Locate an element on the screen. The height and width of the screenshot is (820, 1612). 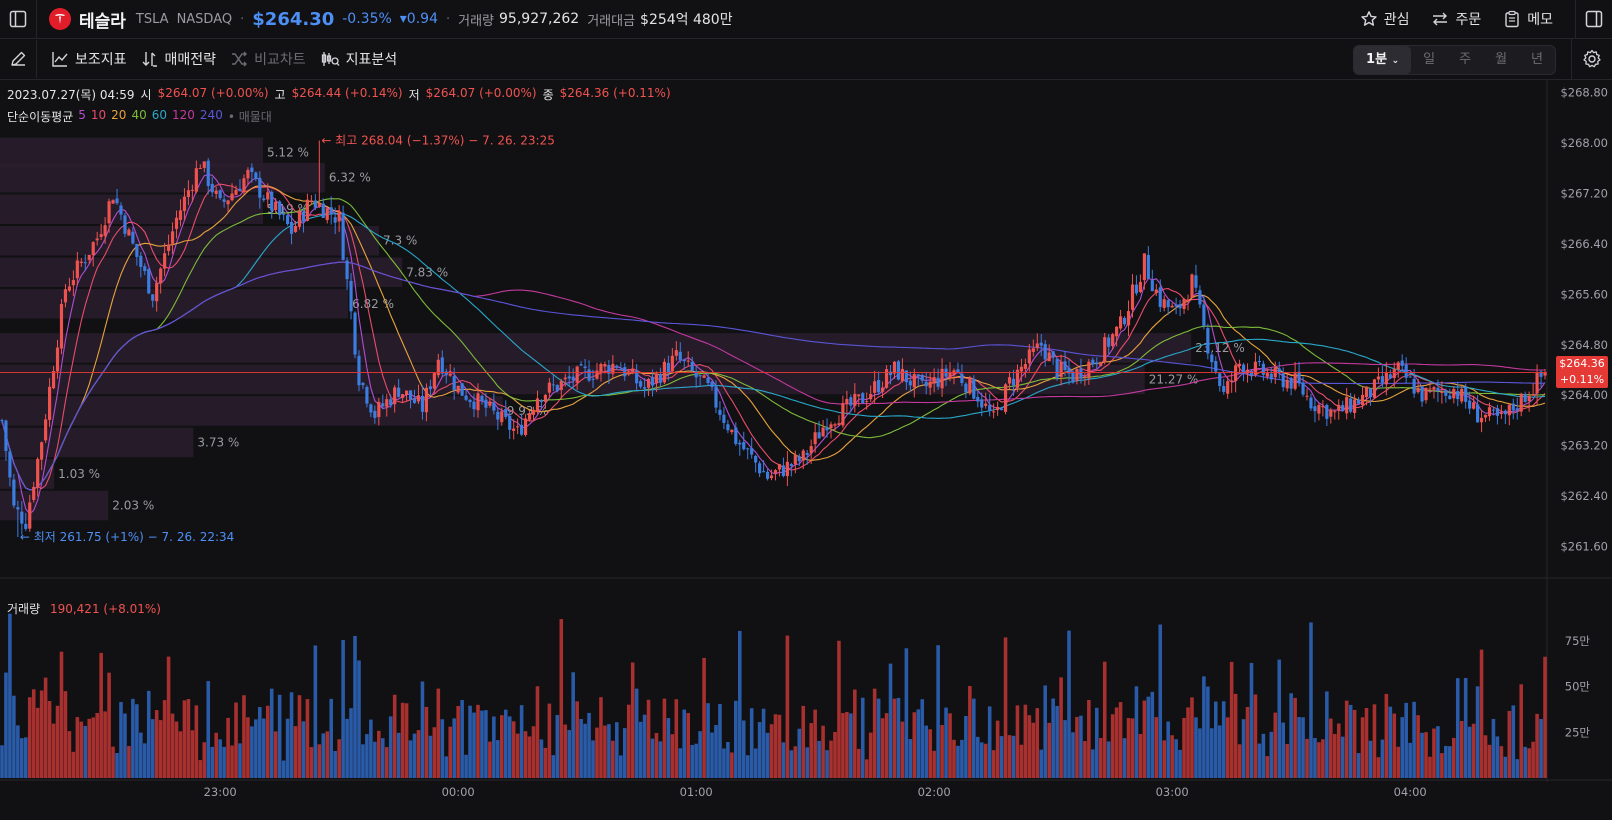
ma-legend: 단순이동평균 5 10 20 40 60 120 240 • 매물대 is located at coordinates (139, 116).